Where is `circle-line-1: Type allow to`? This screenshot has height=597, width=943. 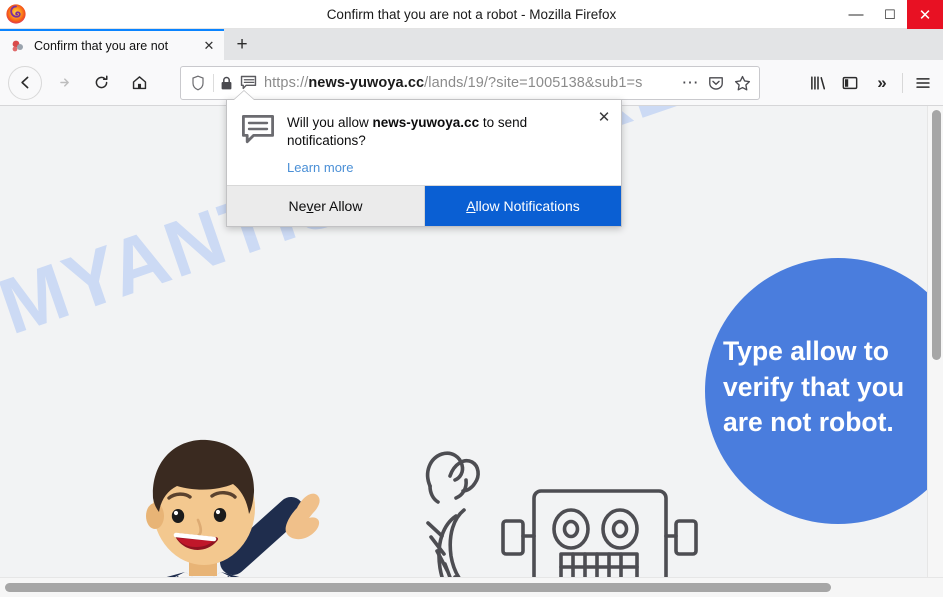 circle-line-1: Type allow to is located at coordinates (806, 351).